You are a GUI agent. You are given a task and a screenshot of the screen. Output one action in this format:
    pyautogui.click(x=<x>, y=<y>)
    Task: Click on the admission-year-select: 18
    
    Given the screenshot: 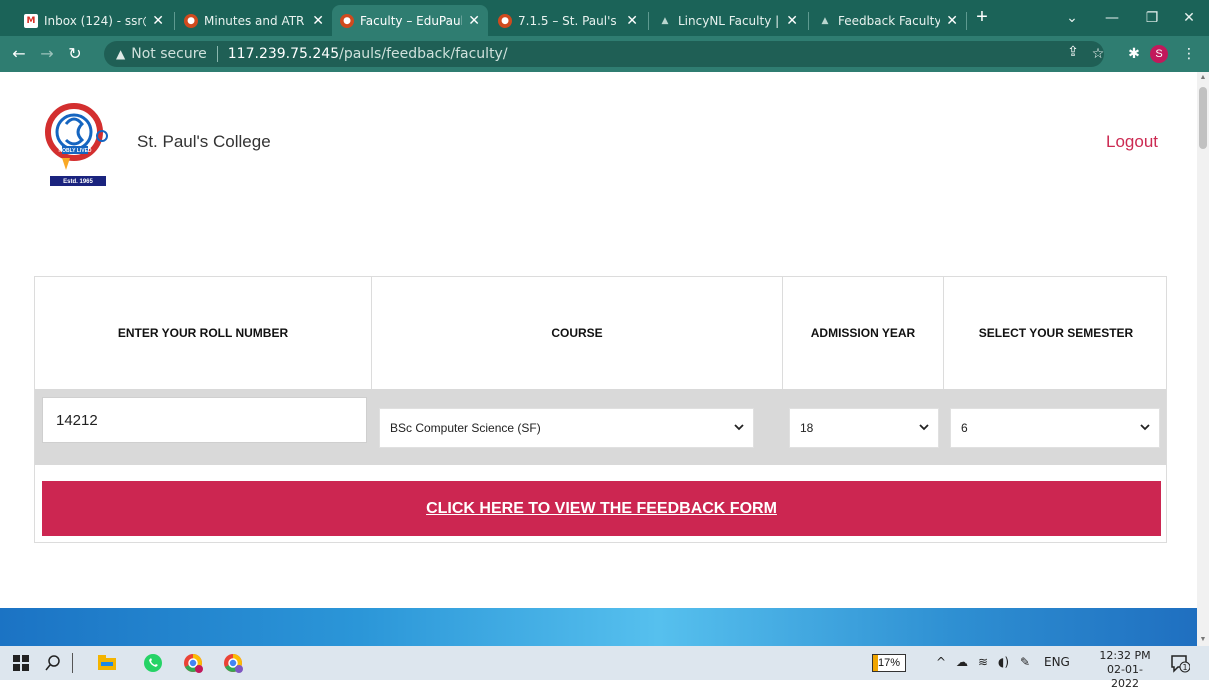 What is the action you would take?
    pyautogui.click(x=864, y=428)
    